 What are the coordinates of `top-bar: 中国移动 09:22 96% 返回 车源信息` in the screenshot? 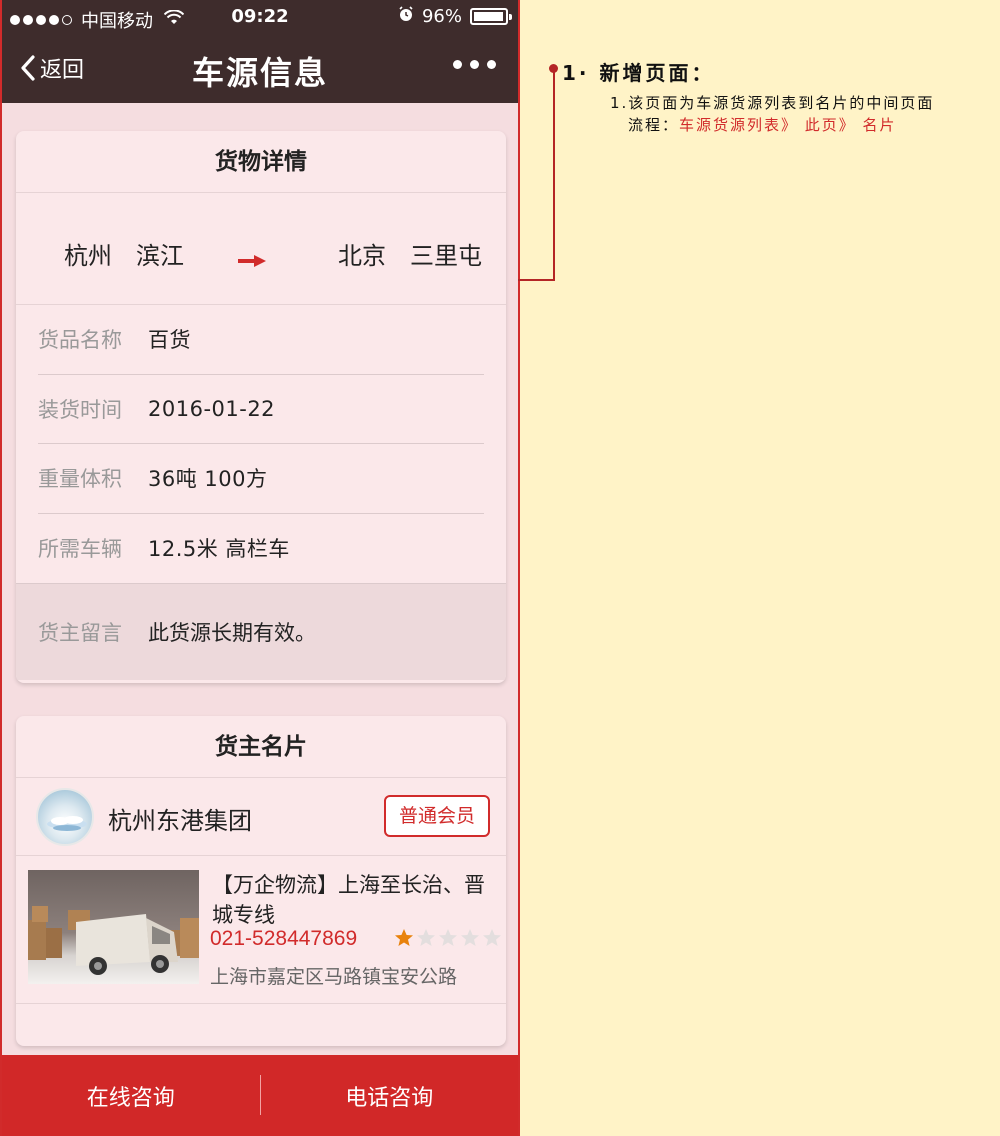 It's located at (260, 51).